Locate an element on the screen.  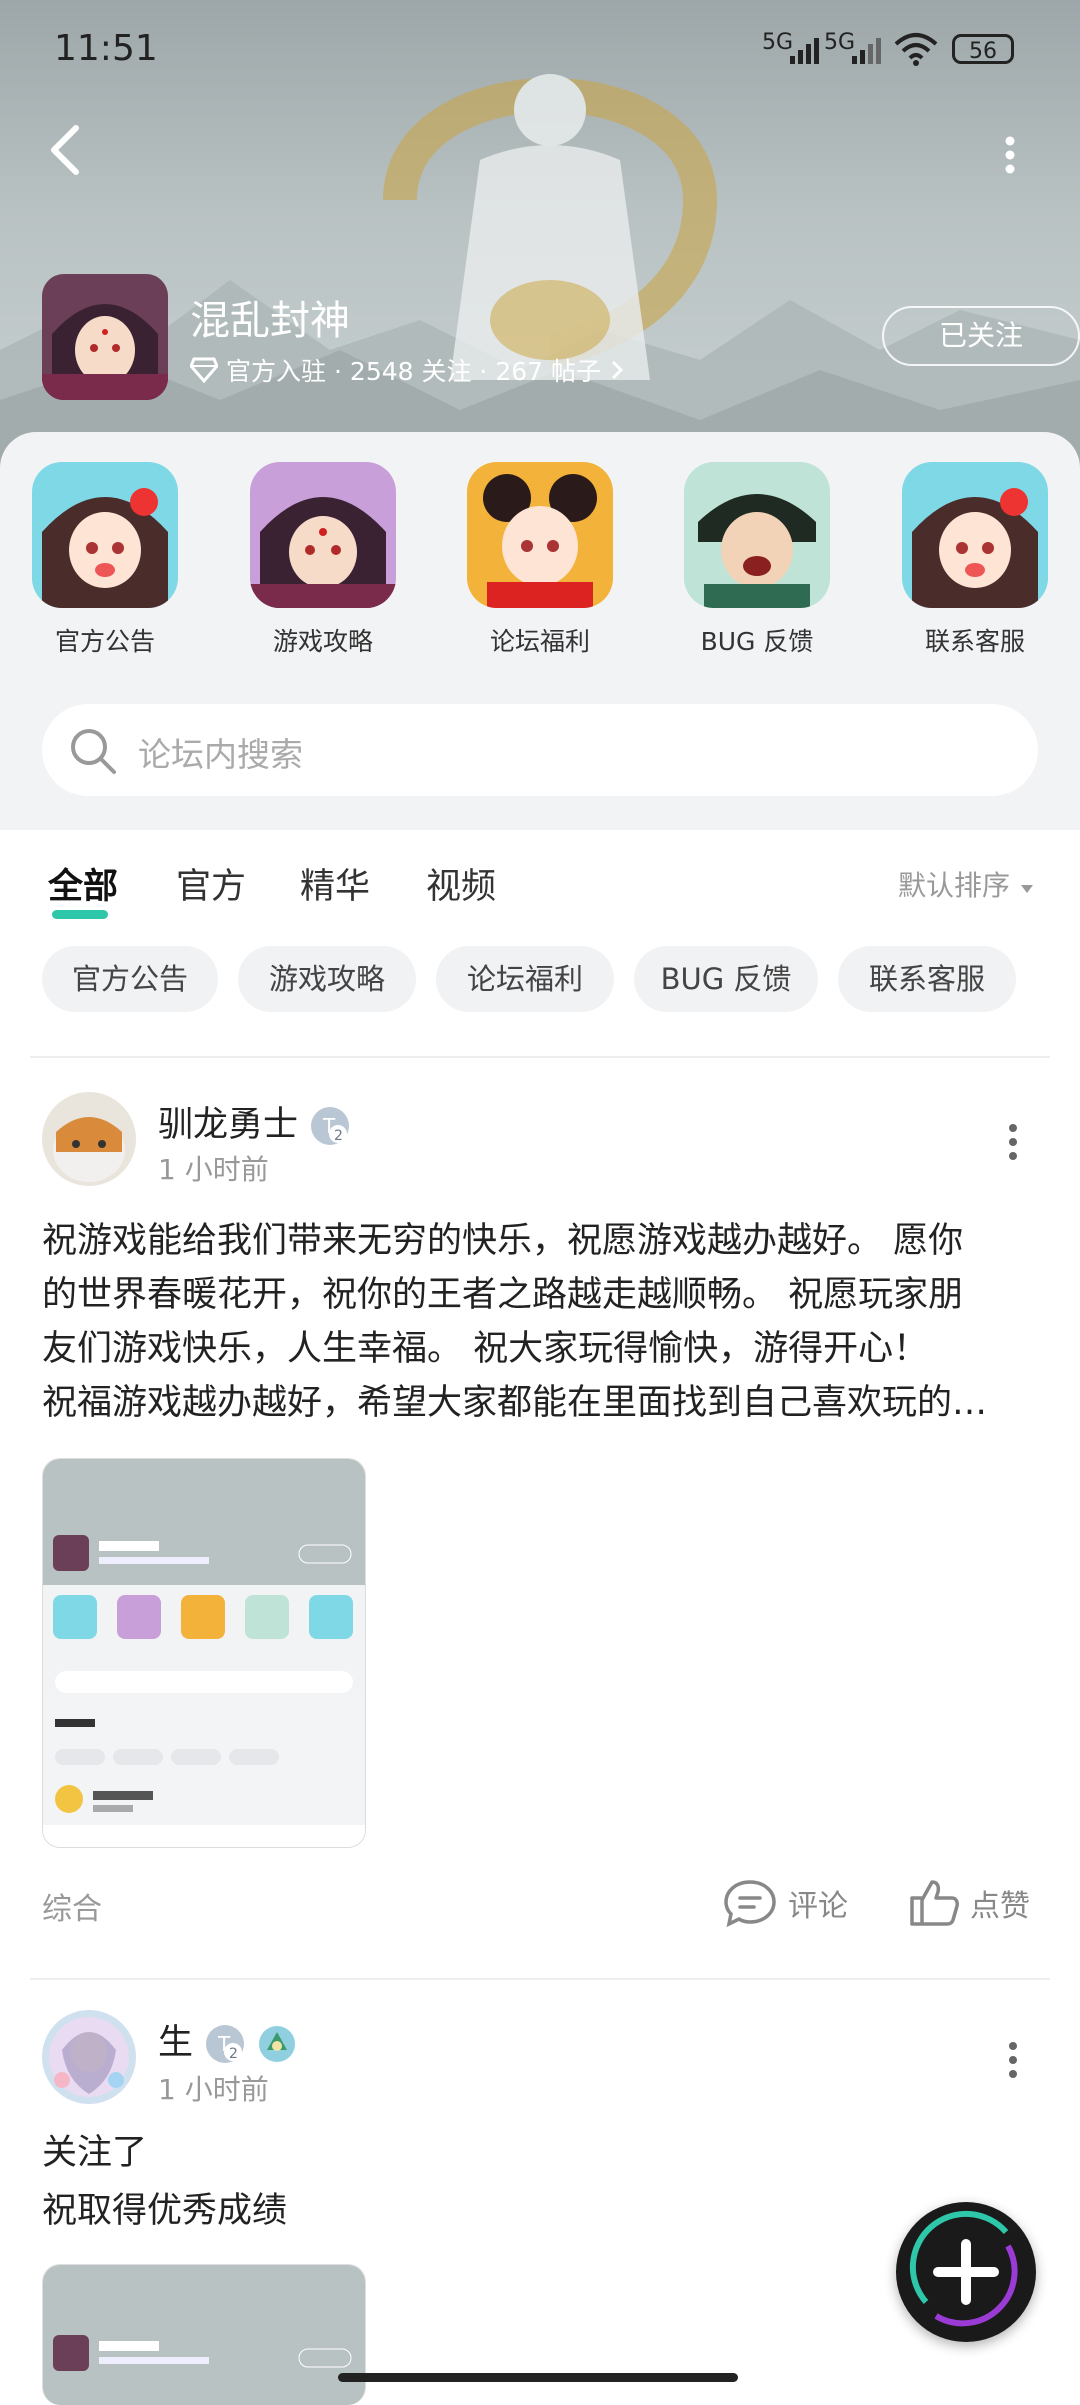
chip-benefits: 论坛福利 is located at coordinates (525, 979).